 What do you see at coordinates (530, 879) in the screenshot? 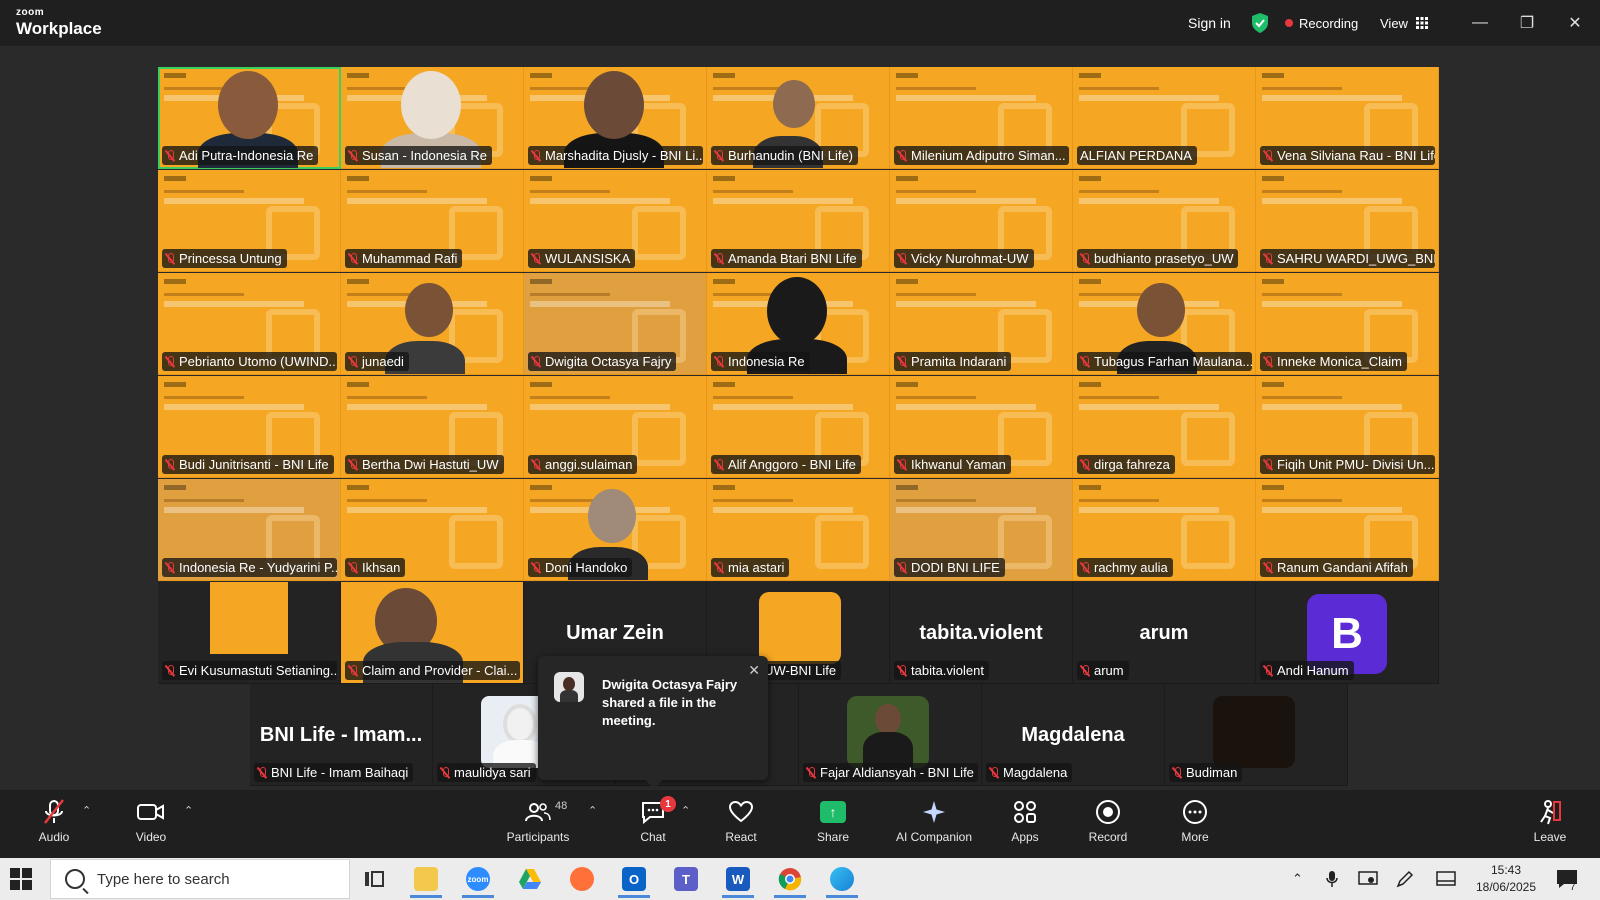
I see `google-drive-icon` at bounding box center [530, 879].